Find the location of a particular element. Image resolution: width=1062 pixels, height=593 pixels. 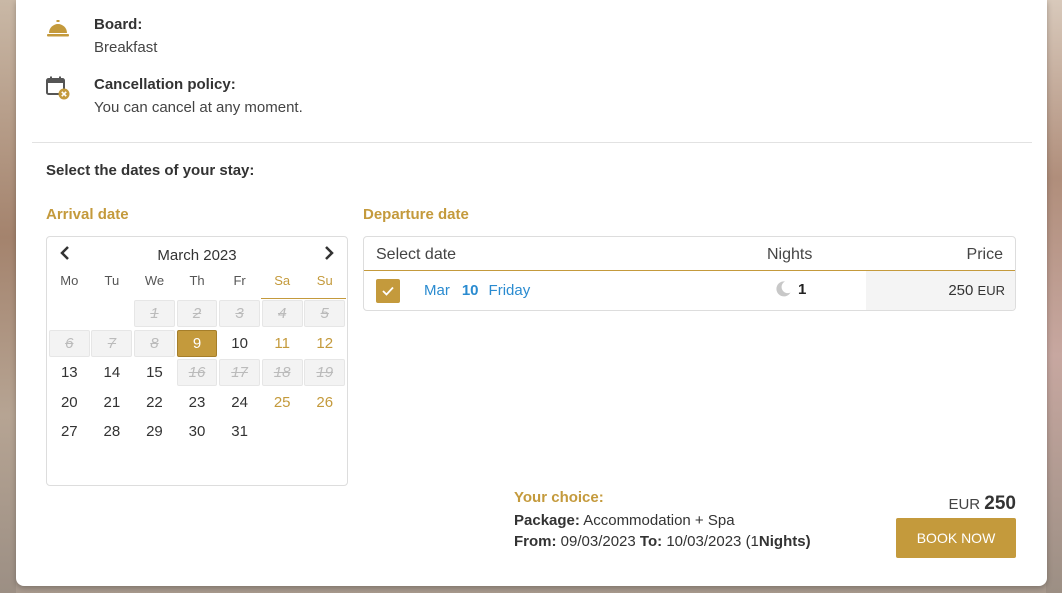

calendar-day: 27 is located at coordinates (69, 431).